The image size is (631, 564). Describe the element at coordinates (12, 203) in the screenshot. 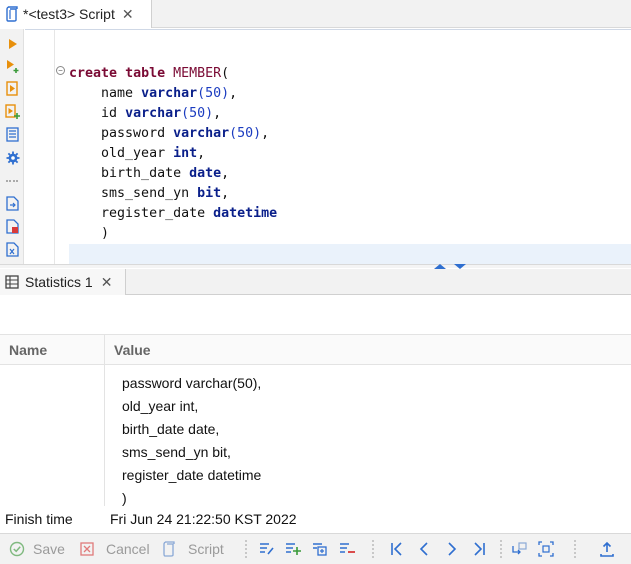

I see `load-script-icon` at that location.